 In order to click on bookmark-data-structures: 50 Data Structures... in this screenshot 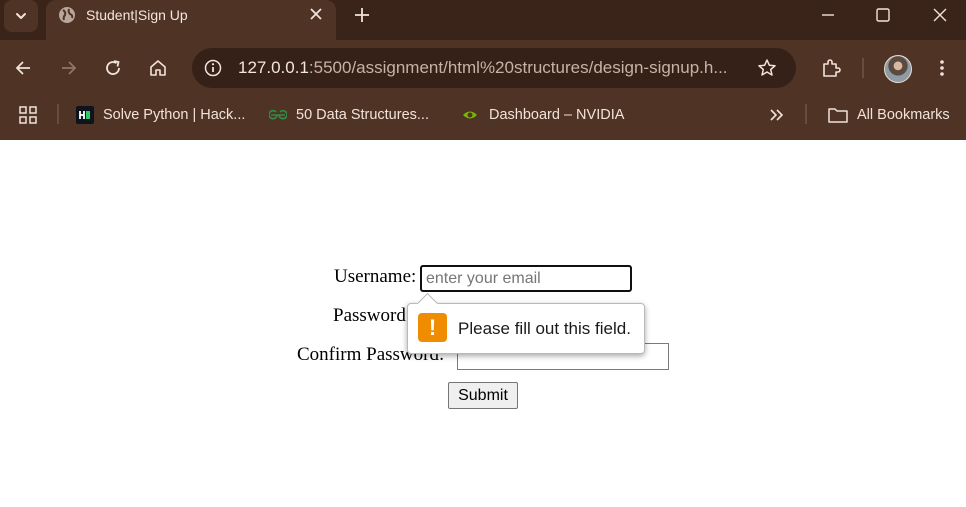, I will do `click(362, 115)`.